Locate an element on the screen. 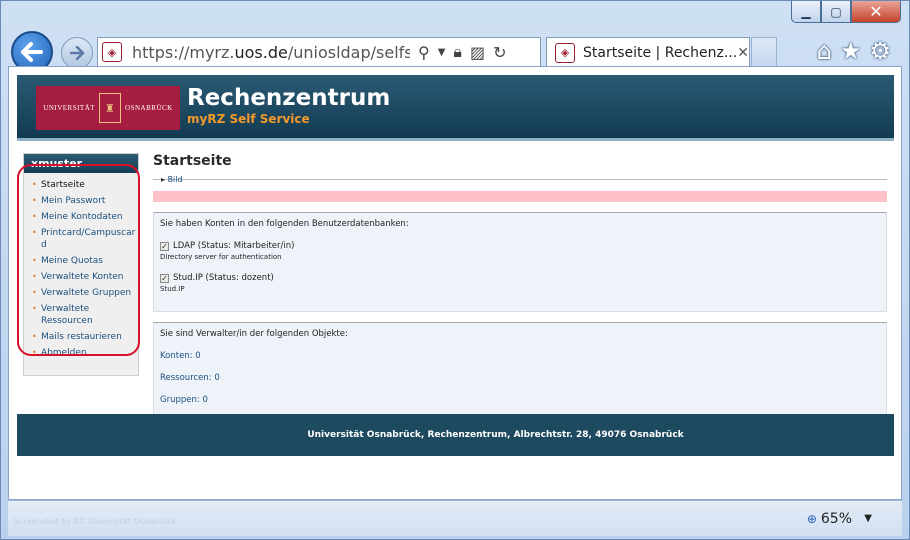 Image resolution: width=910 pixels, height=540 pixels. account-row: ✓ Stud.IP (Status: dozent) is located at coordinates (520, 278).